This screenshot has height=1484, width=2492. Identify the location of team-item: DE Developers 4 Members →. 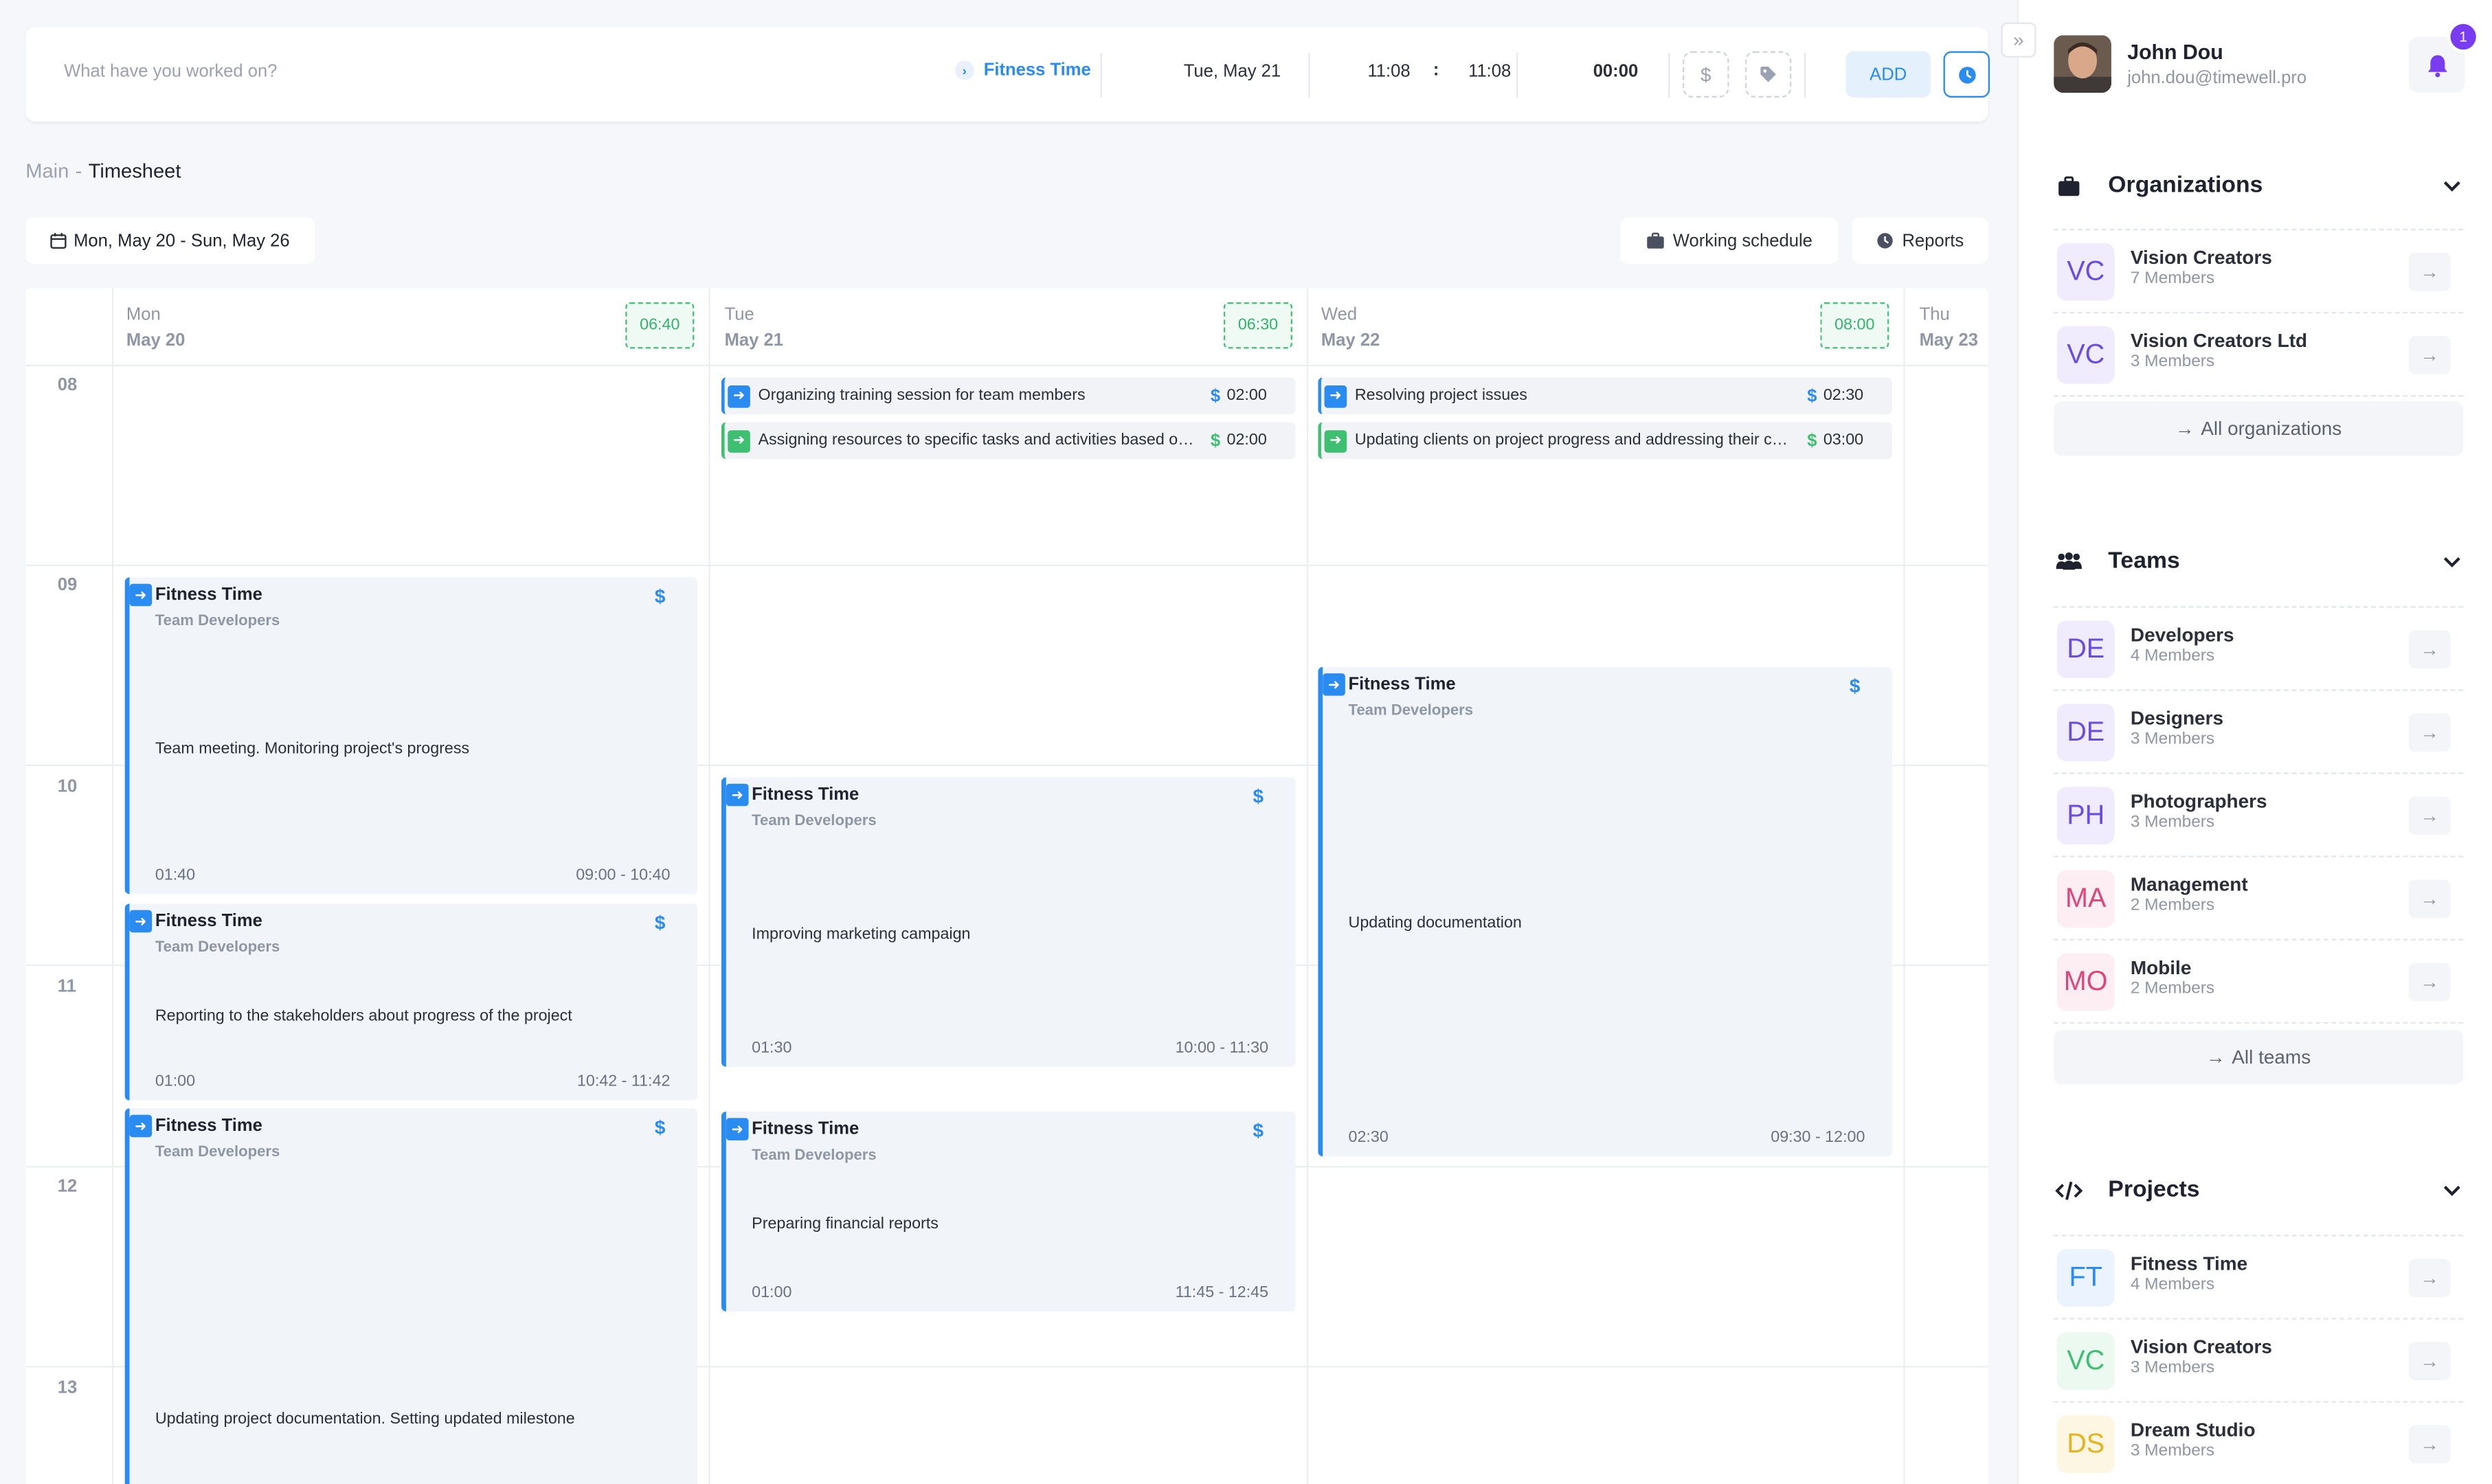
(2259, 649).